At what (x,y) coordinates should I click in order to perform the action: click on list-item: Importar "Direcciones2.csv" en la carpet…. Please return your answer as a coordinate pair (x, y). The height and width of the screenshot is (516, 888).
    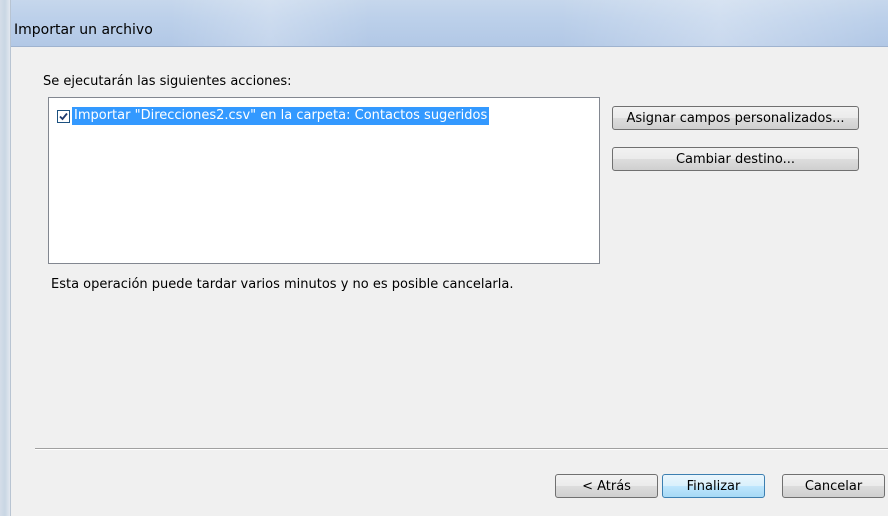
    Looking at the image, I should click on (273, 116).